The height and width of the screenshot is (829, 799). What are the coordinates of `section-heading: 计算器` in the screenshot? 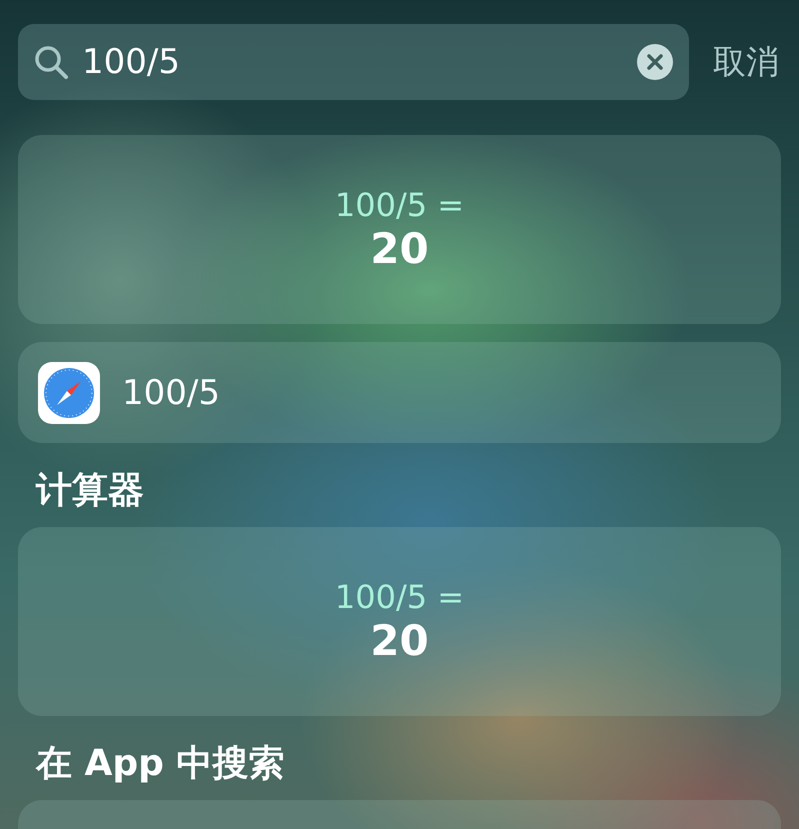 It's located at (89, 491).